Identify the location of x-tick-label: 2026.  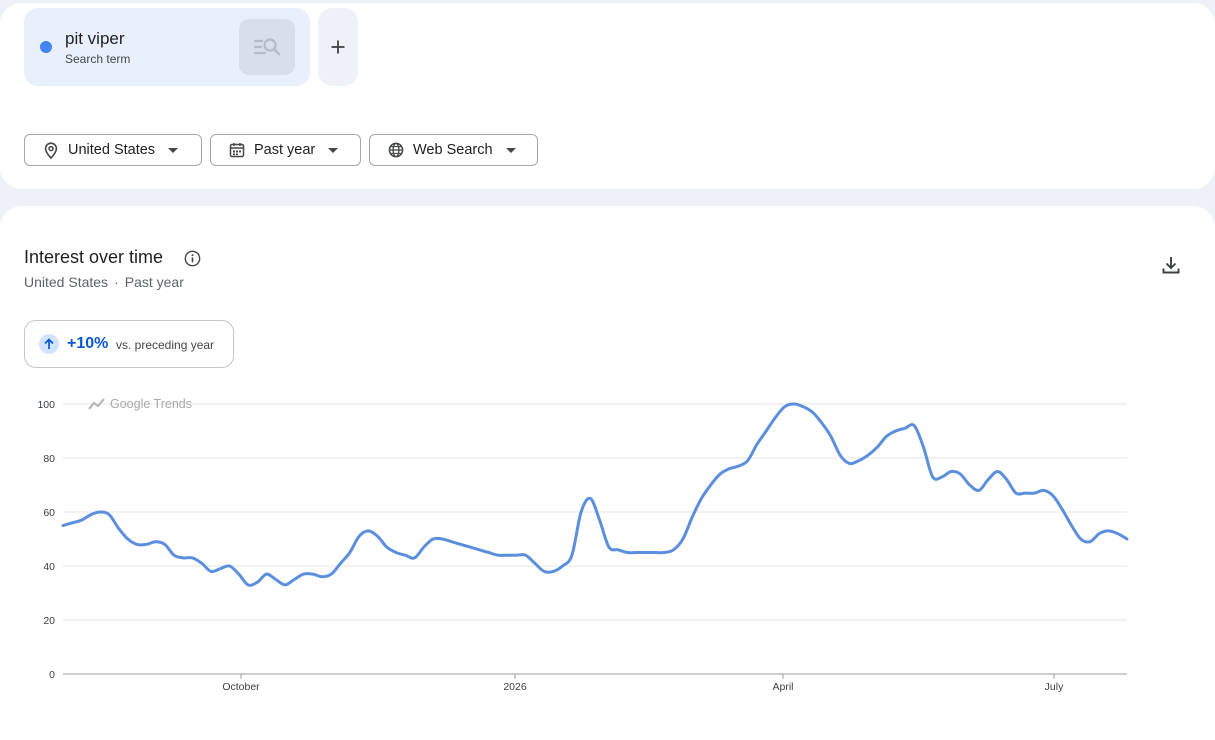
(515, 687).